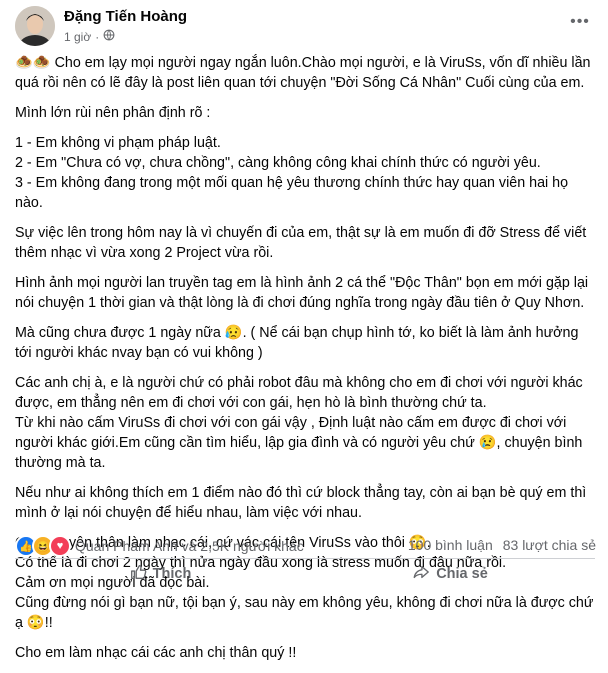  Describe the element at coordinates (60, 546) in the screenshot. I see `love-reaction-icon: ♥` at that location.